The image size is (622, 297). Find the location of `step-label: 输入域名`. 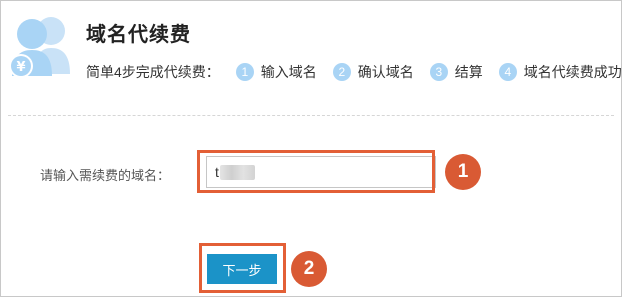

step-label: 输入域名 is located at coordinates (288, 72).